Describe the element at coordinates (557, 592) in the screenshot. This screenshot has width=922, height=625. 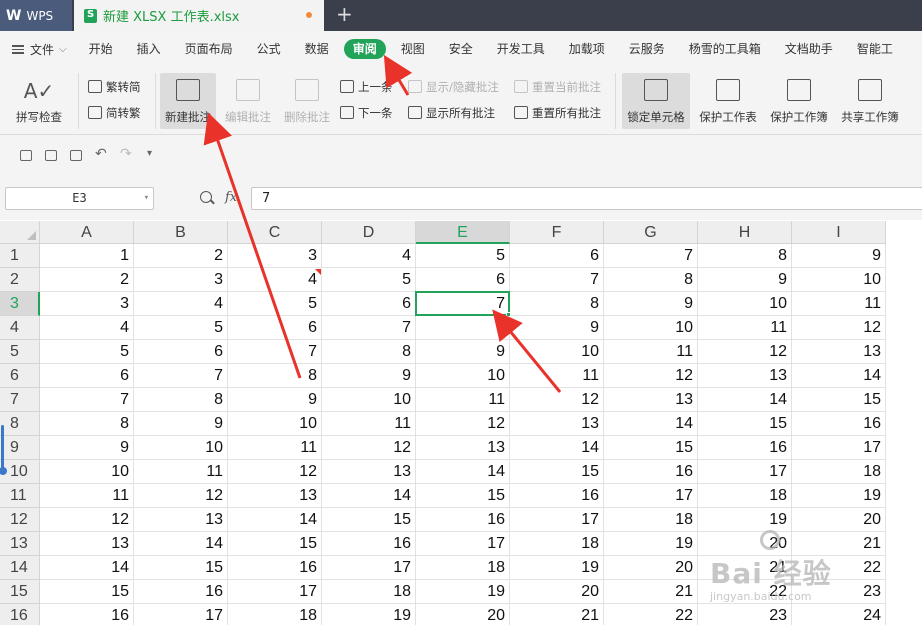
I see `cell-f15: 20` at that location.